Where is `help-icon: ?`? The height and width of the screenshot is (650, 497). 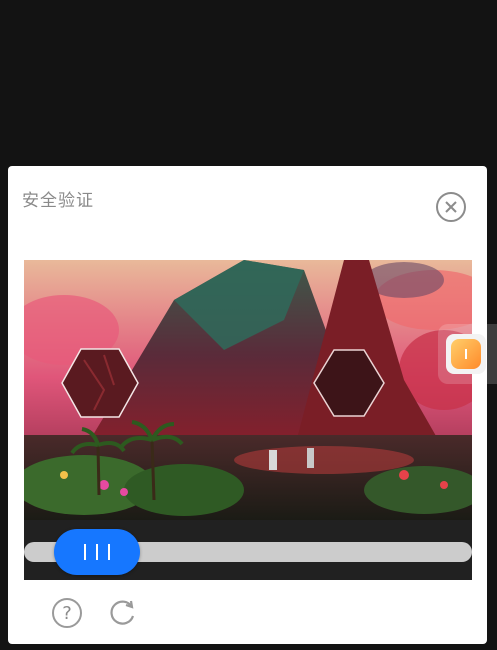
help-icon: ? is located at coordinates (67, 613).